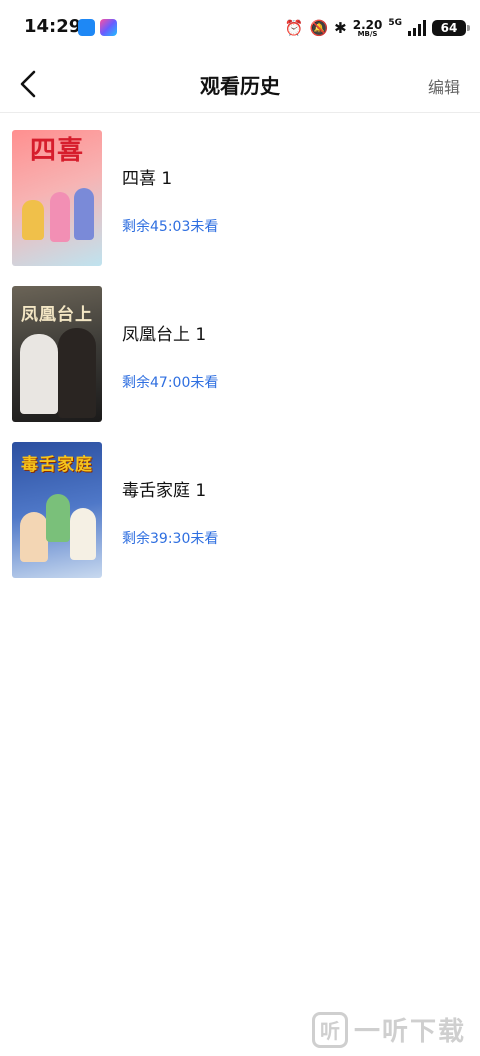 The width and height of the screenshot is (480, 1056). Describe the element at coordinates (57, 465) in the screenshot. I see `poster-title-art: 毒舌家庭` at that location.